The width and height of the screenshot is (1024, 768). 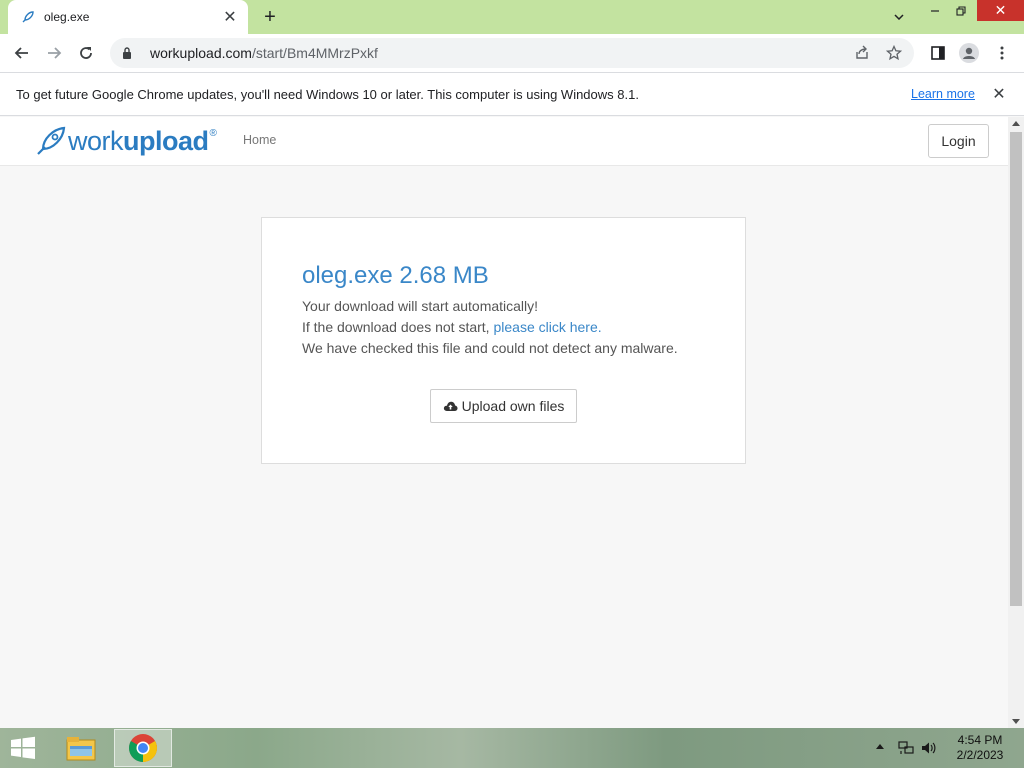 I want to click on side-panel-icon, so click(x=938, y=53).